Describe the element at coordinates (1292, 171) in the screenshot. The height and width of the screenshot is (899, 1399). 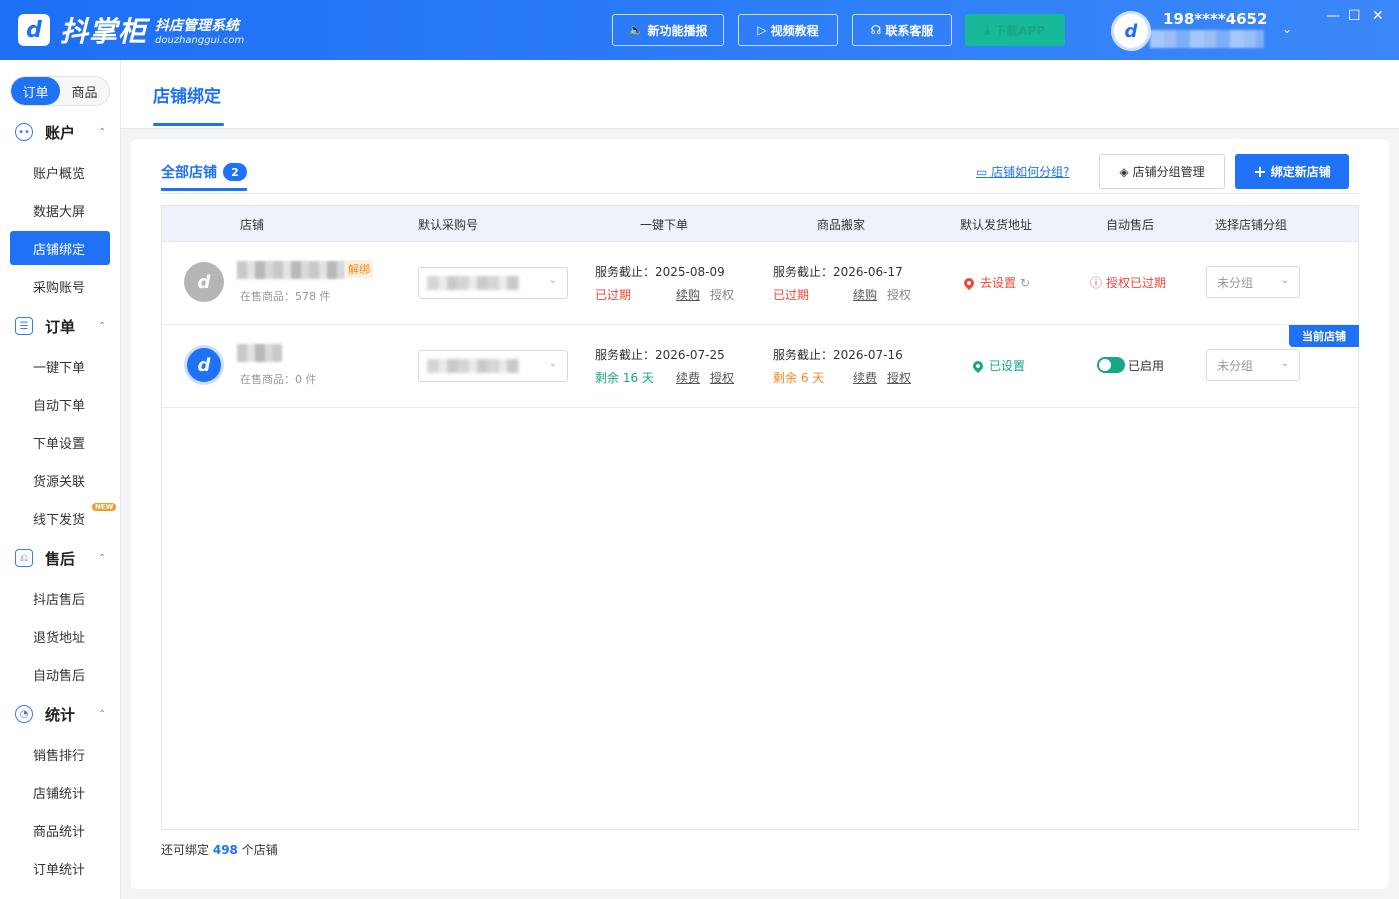
I see `bind-new-shop-button: + 绑定新店铺` at that location.